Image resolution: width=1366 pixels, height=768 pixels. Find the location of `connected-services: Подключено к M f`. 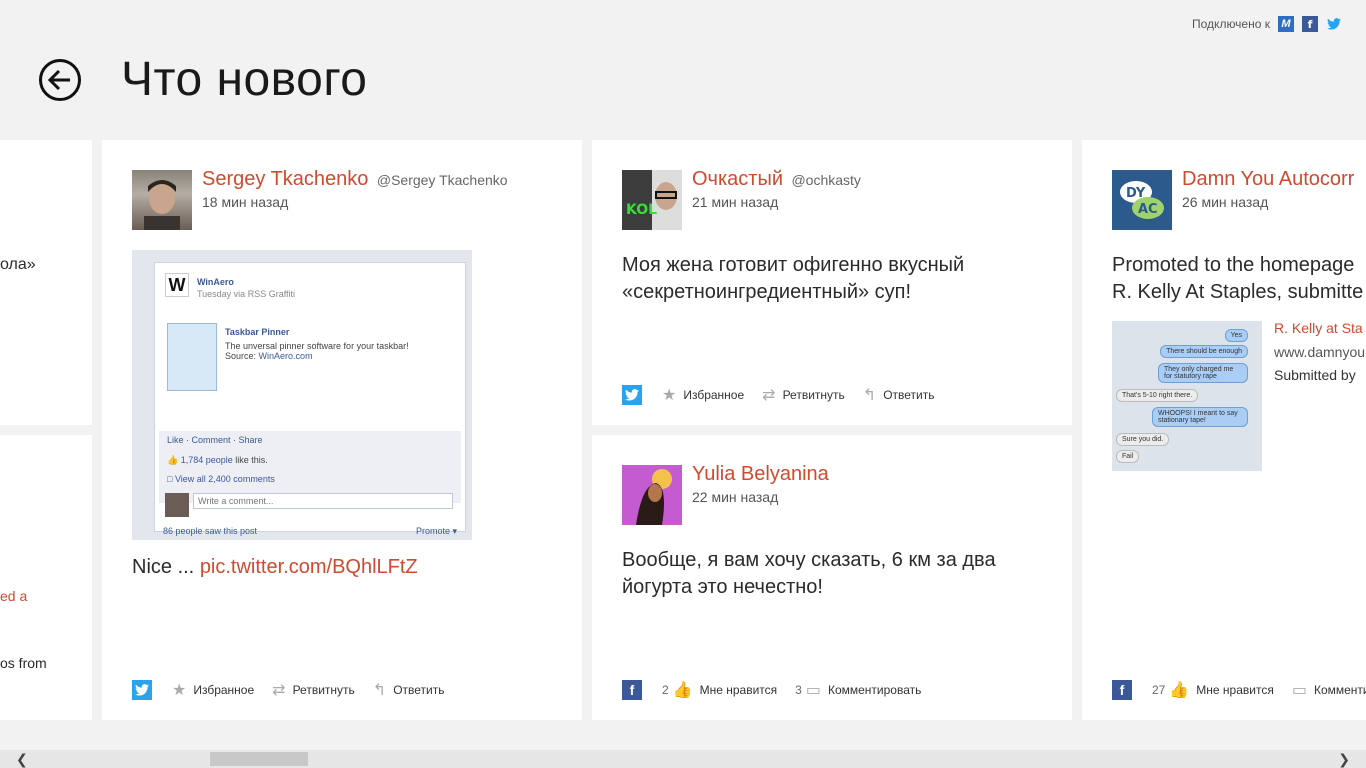

connected-services: Подключено к M f is located at coordinates (1267, 24).